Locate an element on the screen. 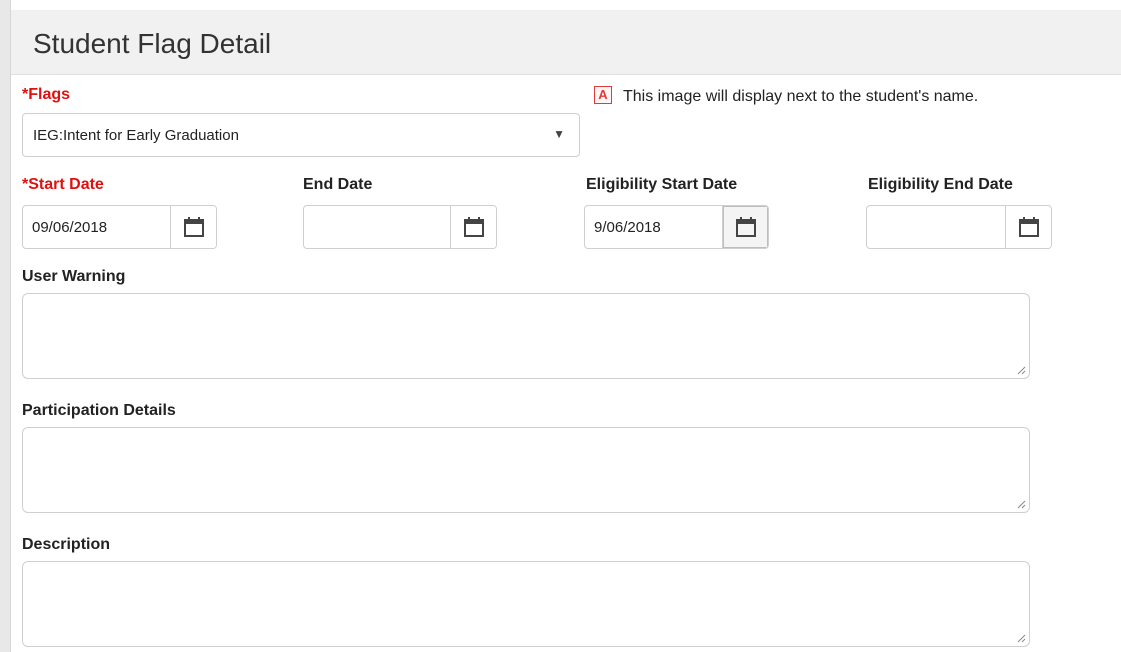 This screenshot has width=1121, height=652. start-date-label: *Start Date is located at coordinates (63, 184).